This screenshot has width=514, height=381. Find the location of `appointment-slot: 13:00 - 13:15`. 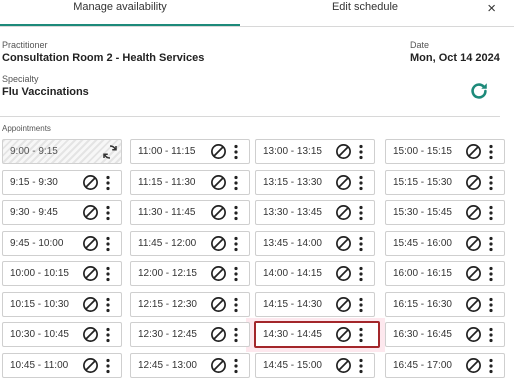

appointment-slot: 13:00 - 13:15 is located at coordinates (315, 151).